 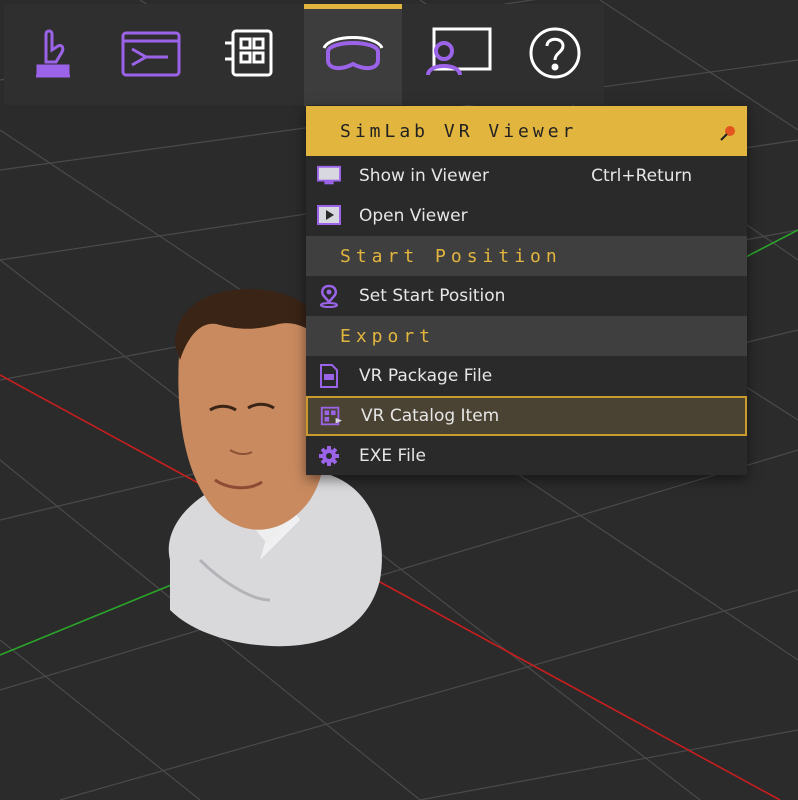 I want to click on panel-button, so click(x=249, y=54).